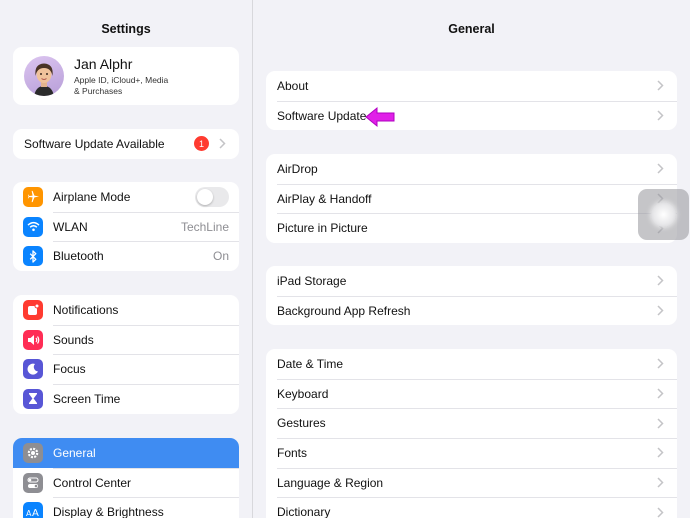 The height and width of the screenshot is (518, 690). I want to click on switches-icon, so click(33, 482).